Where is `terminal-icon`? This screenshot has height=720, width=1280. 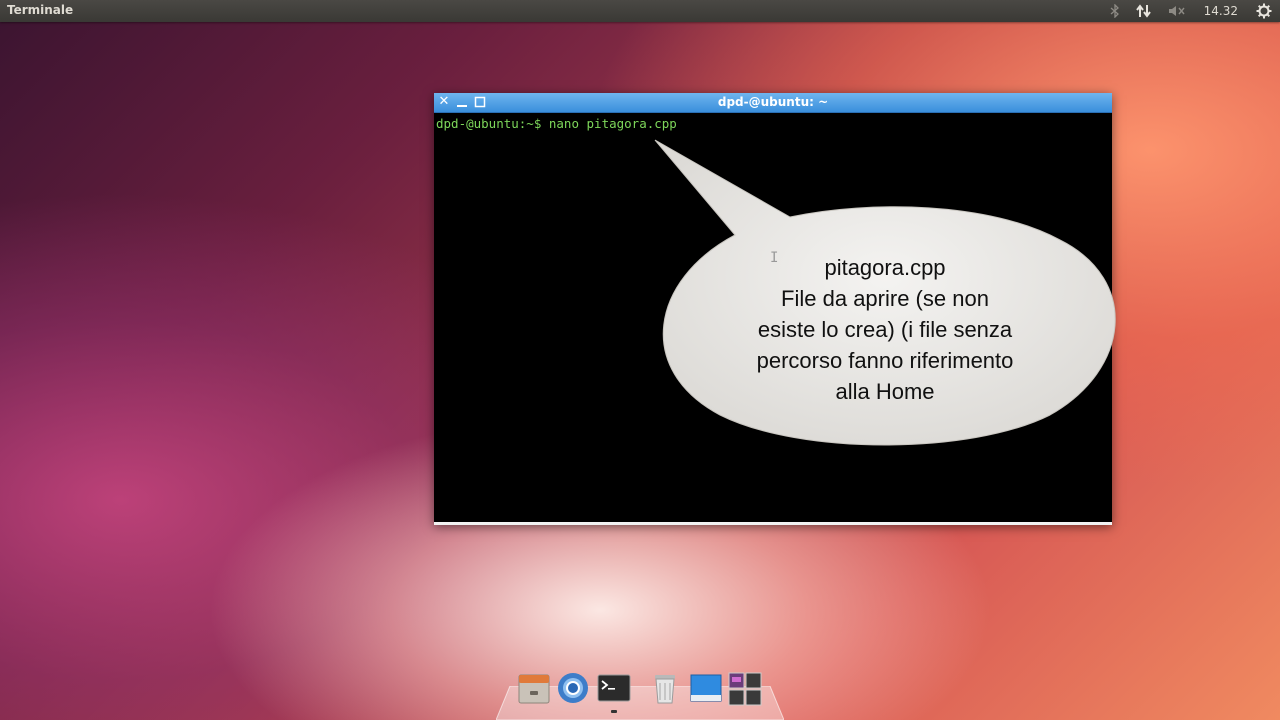 terminal-icon is located at coordinates (614, 692).